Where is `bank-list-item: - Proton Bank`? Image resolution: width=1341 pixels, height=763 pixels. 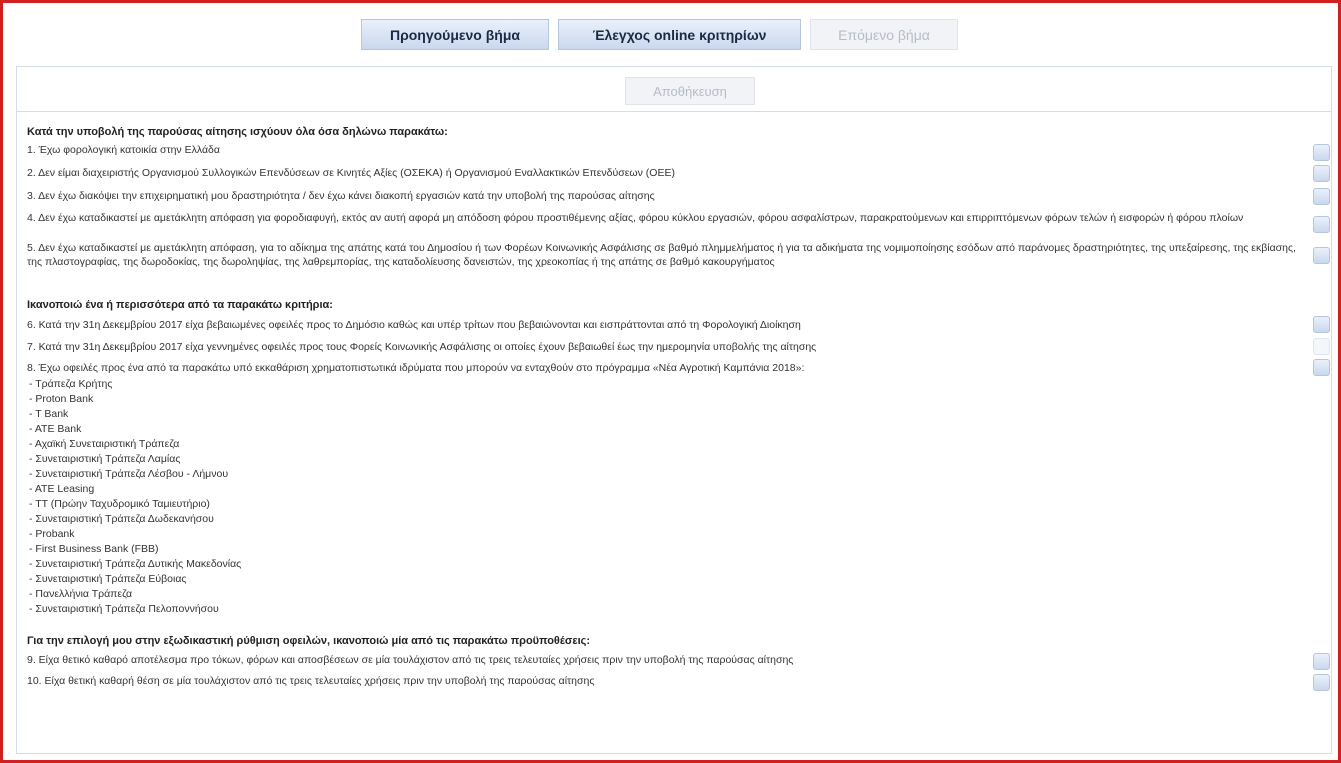
bank-list-item: - Proton Bank is located at coordinates (61, 399).